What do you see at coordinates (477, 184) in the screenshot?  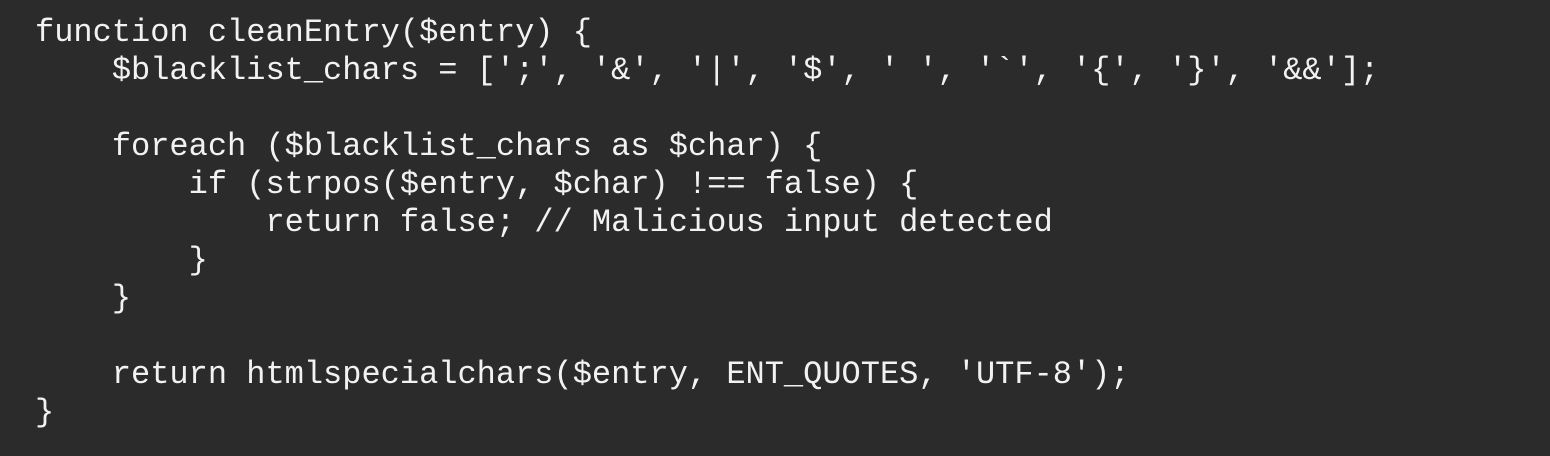 I see `code-line-5: if (strpos($entry, $char) !== false) {` at bounding box center [477, 184].